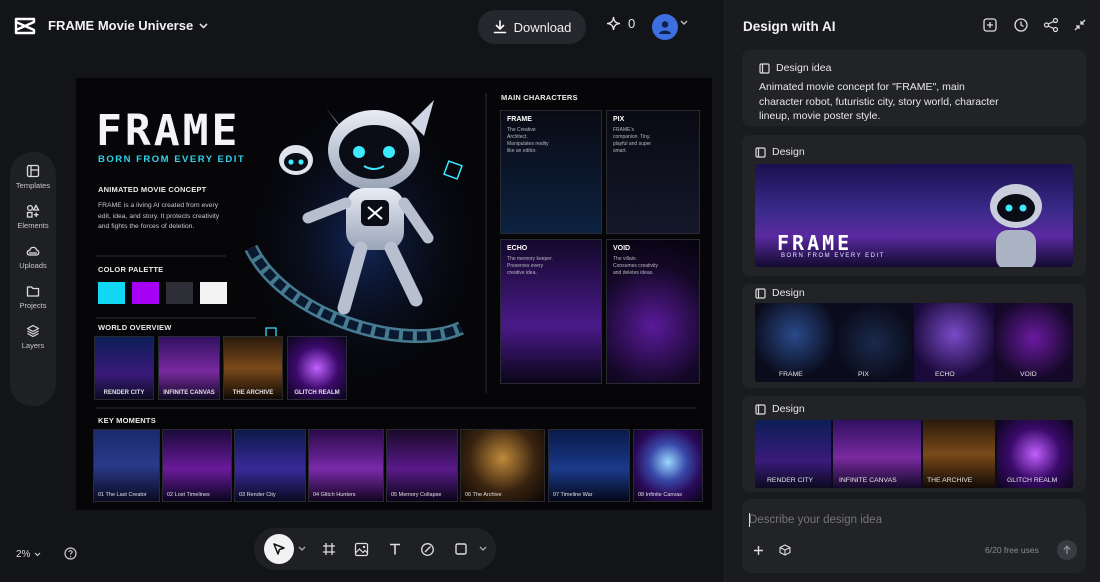 This screenshot has width=1100, height=582. I want to click on world-caption: THE ARCHIVE, so click(253, 393).